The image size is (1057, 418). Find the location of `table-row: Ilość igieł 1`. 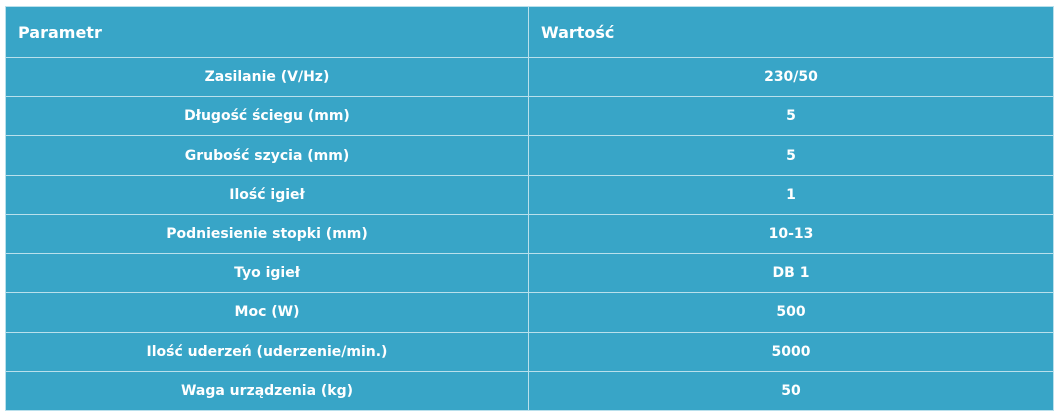

table-row: Ilość igieł 1 is located at coordinates (529, 194).